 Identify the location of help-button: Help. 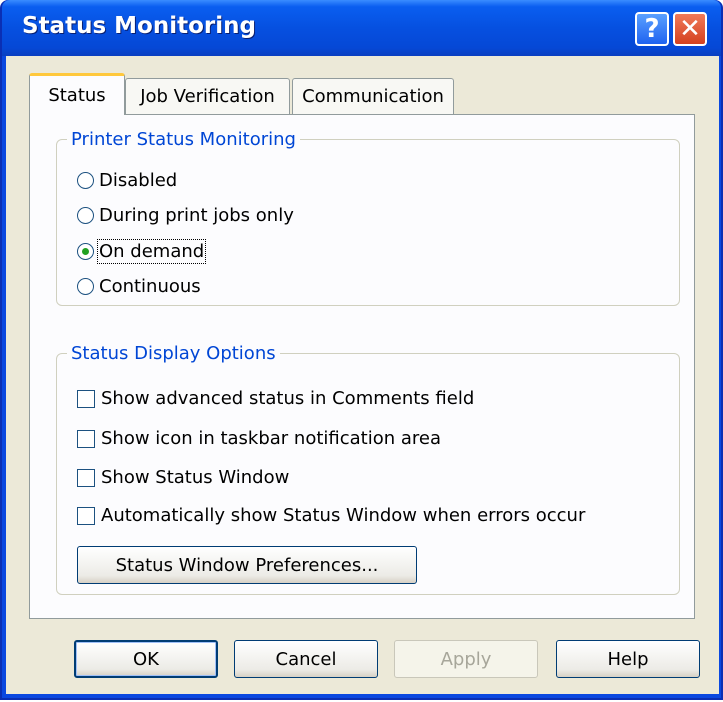
(628, 659).